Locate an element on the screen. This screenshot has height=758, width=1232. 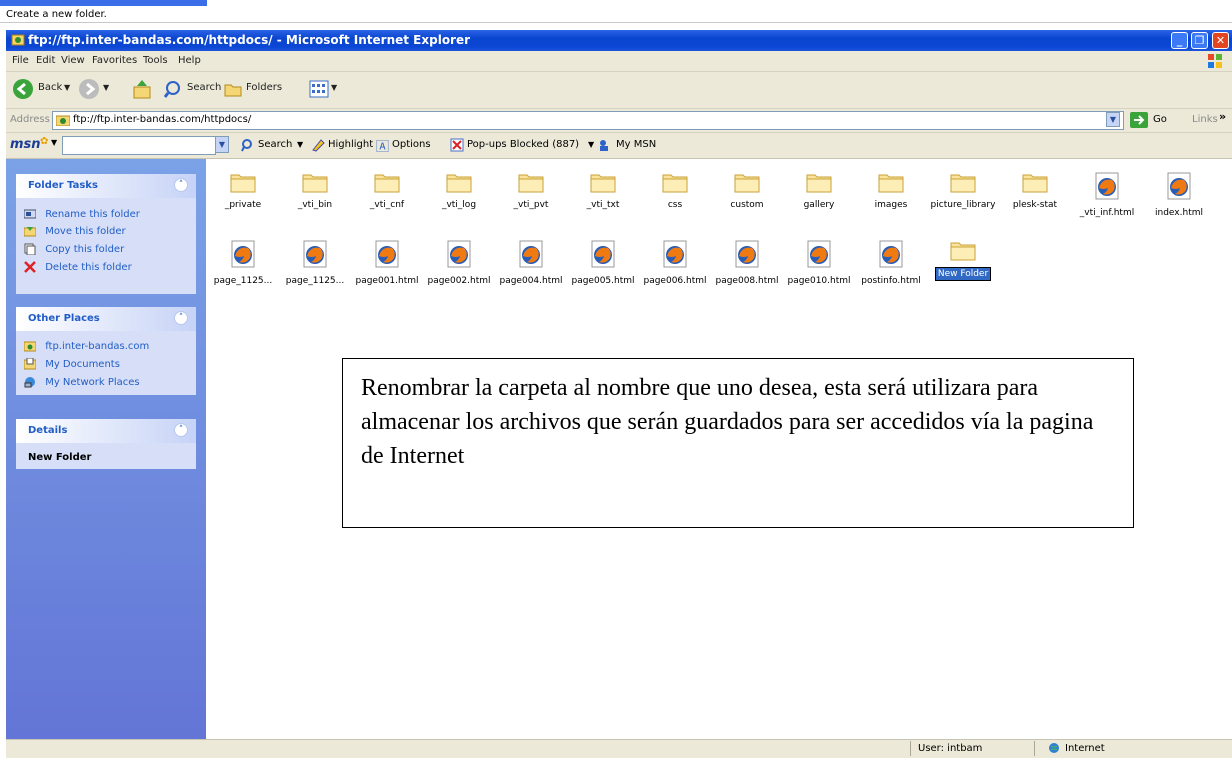
menu-bar: File Edit View Favorites Tools Help is located at coordinates (619, 61).